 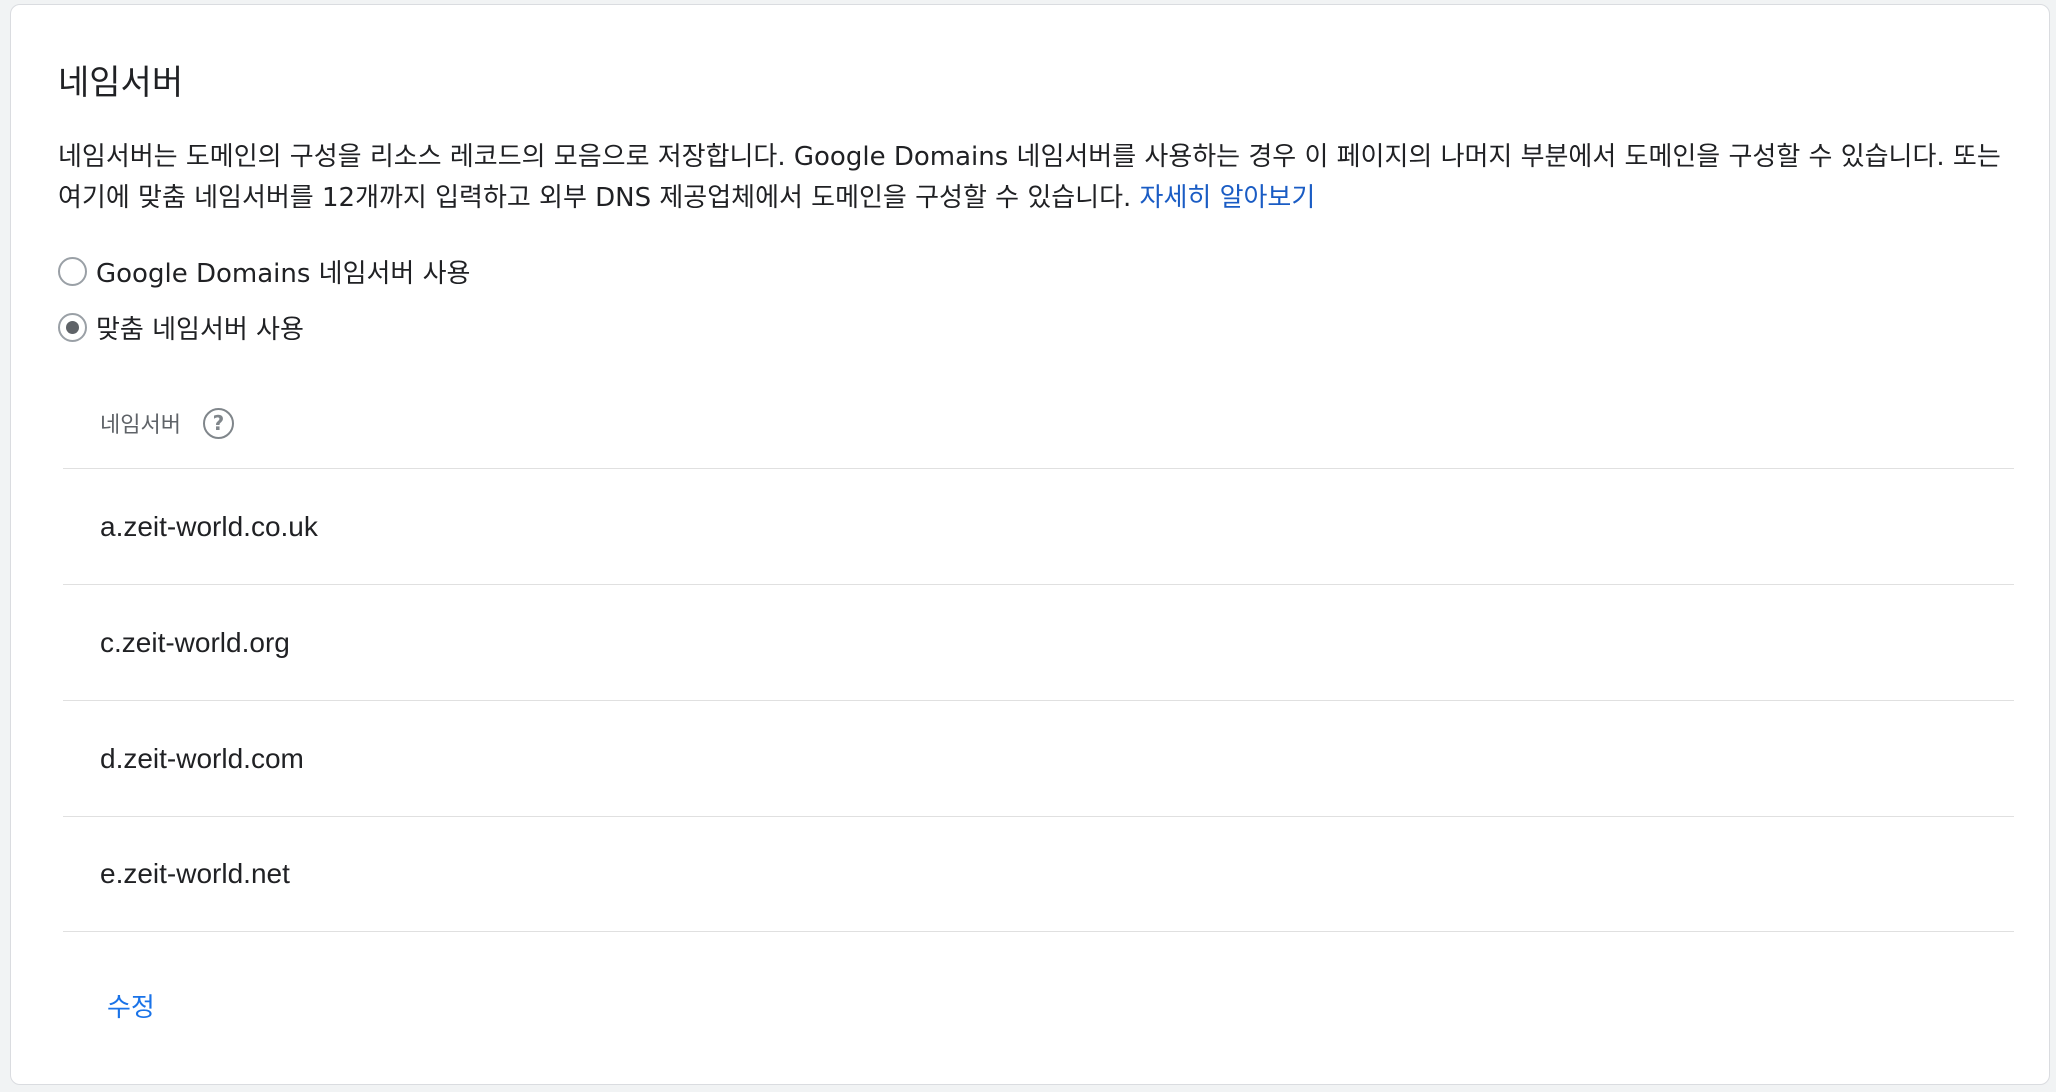 What do you see at coordinates (1038, 642) in the screenshot?
I see `nameserver-row: c.zeit-world.org` at bounding box center [1038, 642].